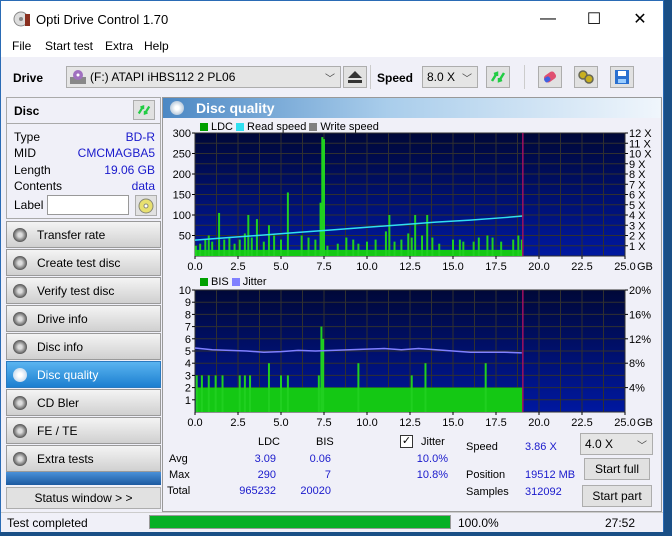 This screenshot has height=536, width=672. What do you see at coordinates (320, 459) in the screenshot?
I see `avg-bis: 0.06` at bounding box center [320, 459].